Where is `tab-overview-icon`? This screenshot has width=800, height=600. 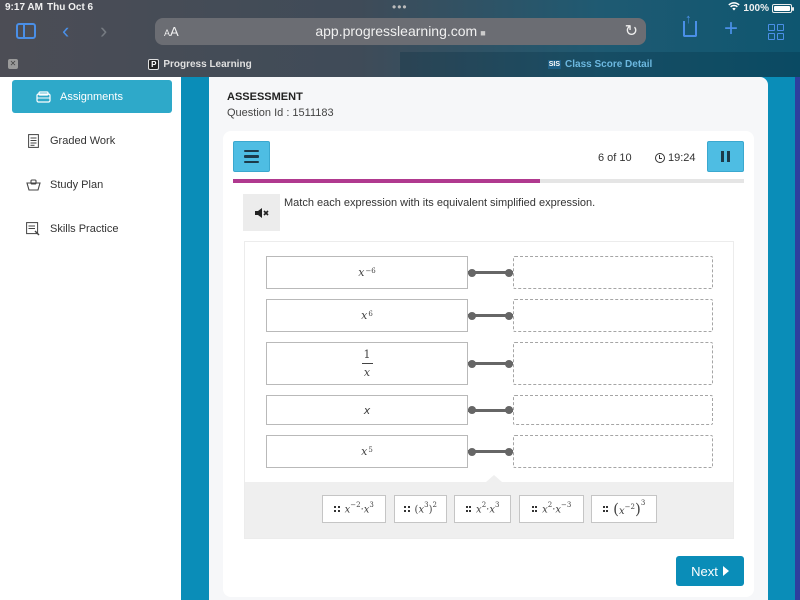
tab-overview-icon is located at coordinates (776, 32).